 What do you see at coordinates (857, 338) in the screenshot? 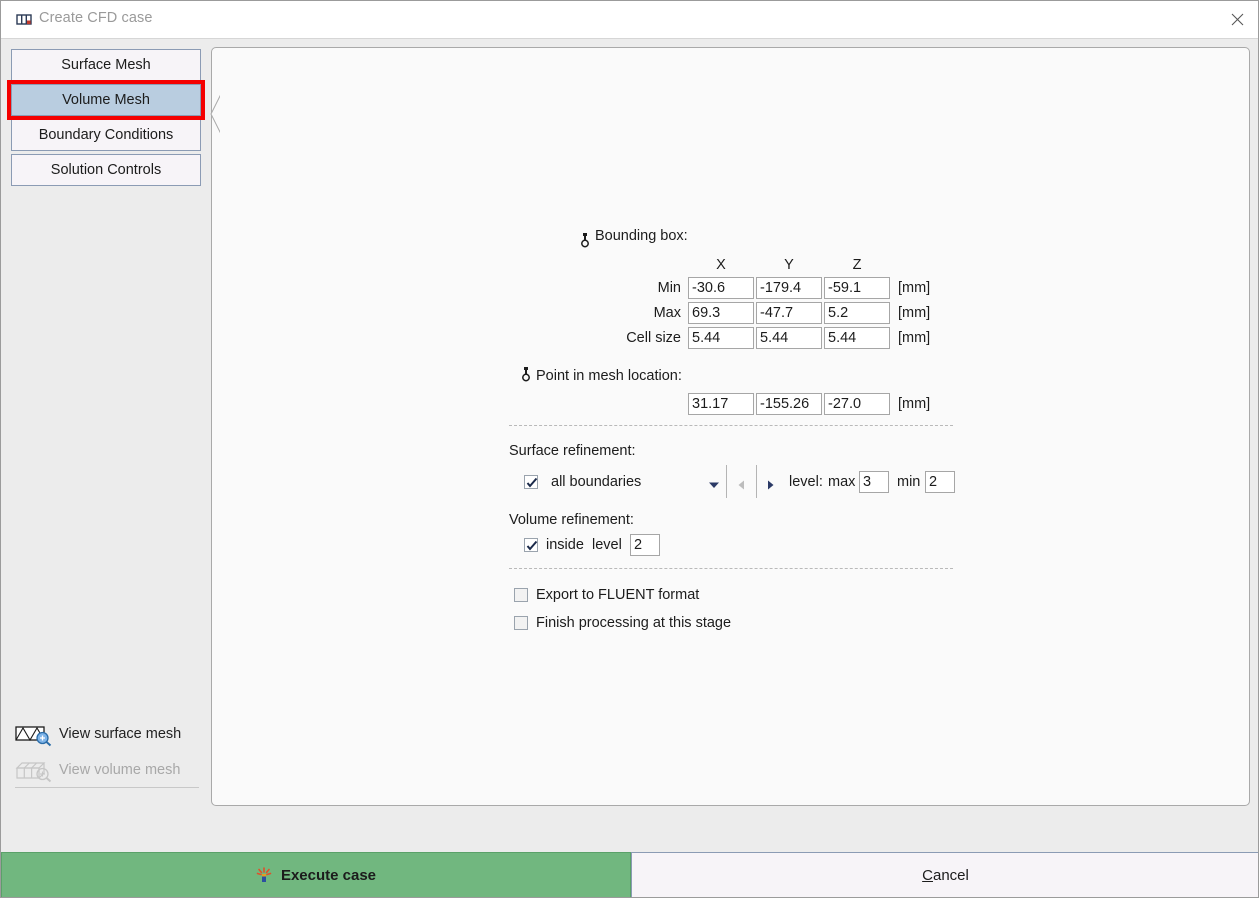
I see `cell-size-z-input` at bounding box center [857, 338].